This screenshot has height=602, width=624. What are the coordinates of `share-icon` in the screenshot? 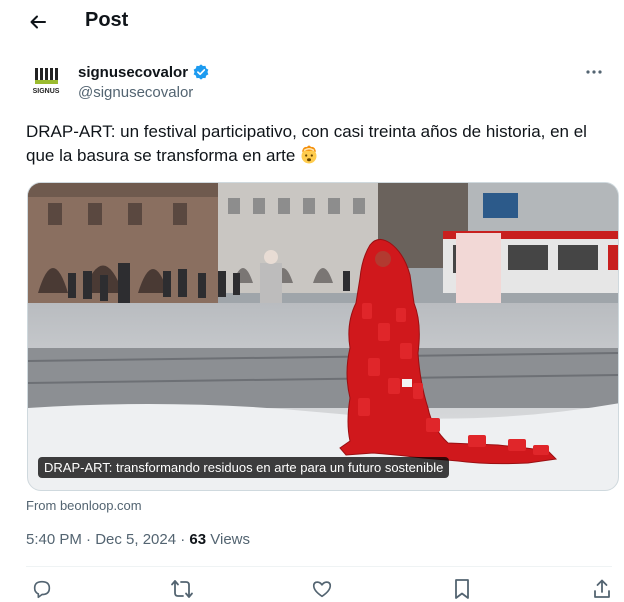 It's located at (602, 588).